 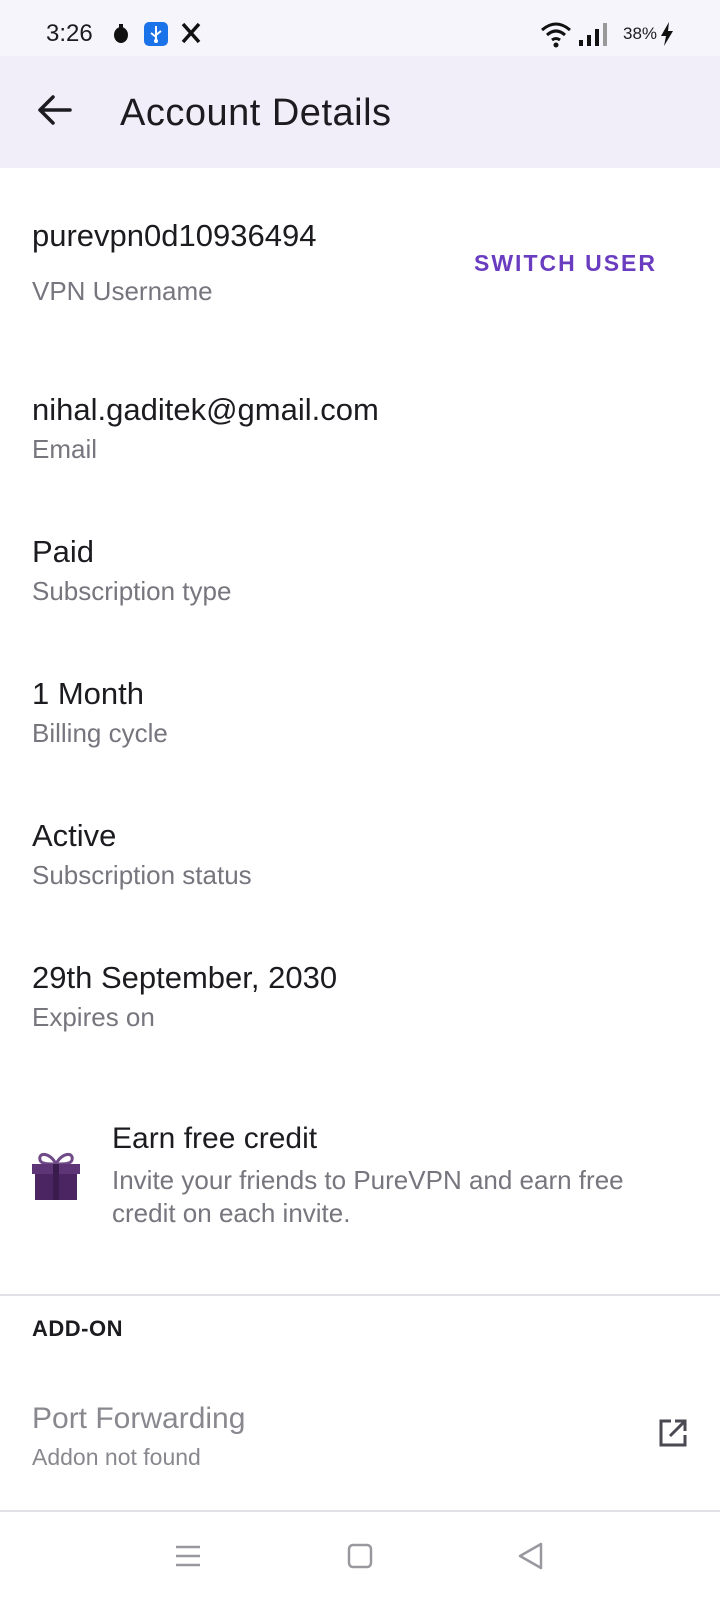 What do you see at coordinates (88, 693) in the screenshot?
I see `billing-cycle-value: 1 Month` at bounding box center [88, 693].